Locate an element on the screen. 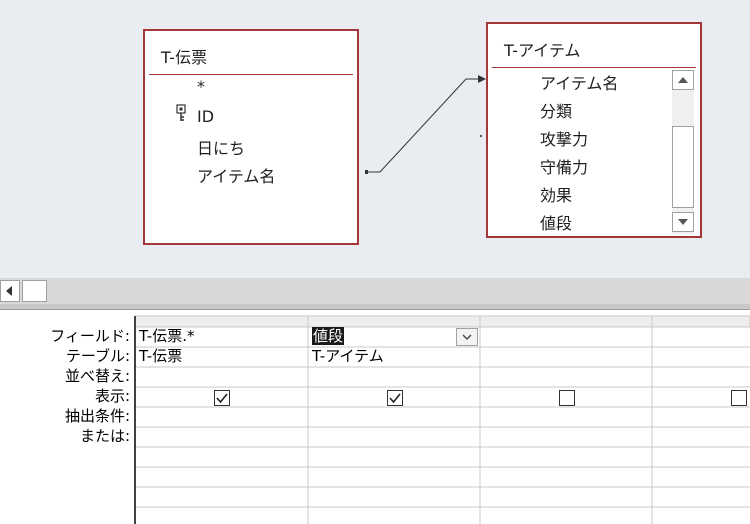  row-label-sort: 並べ替え: is located at coordinates (97, 376).